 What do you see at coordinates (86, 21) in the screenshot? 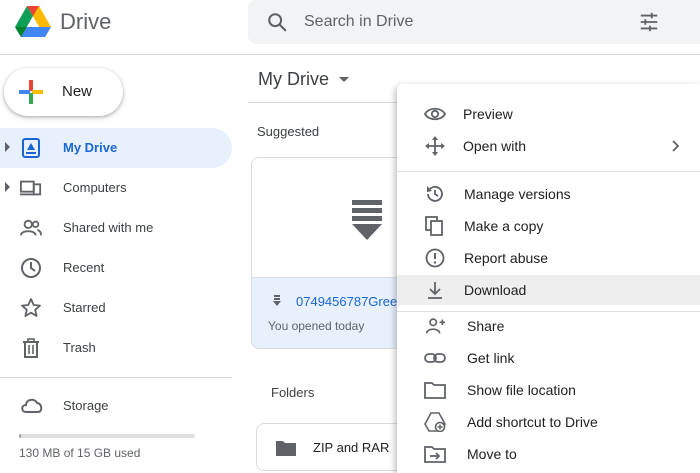
I see `app-name: Drive` at bounding box center [86, 21].